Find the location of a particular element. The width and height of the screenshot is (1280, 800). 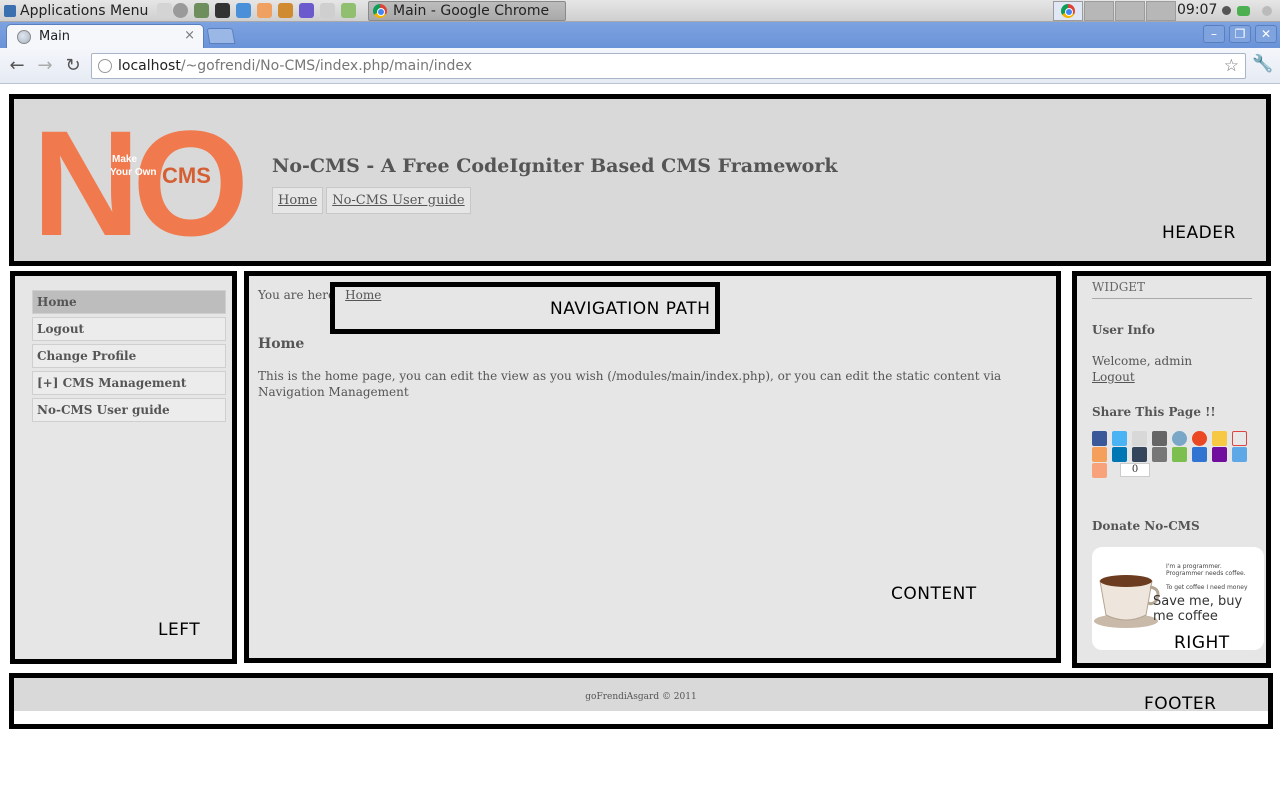

tab-main: Main × is located at coordinates (105, 36).